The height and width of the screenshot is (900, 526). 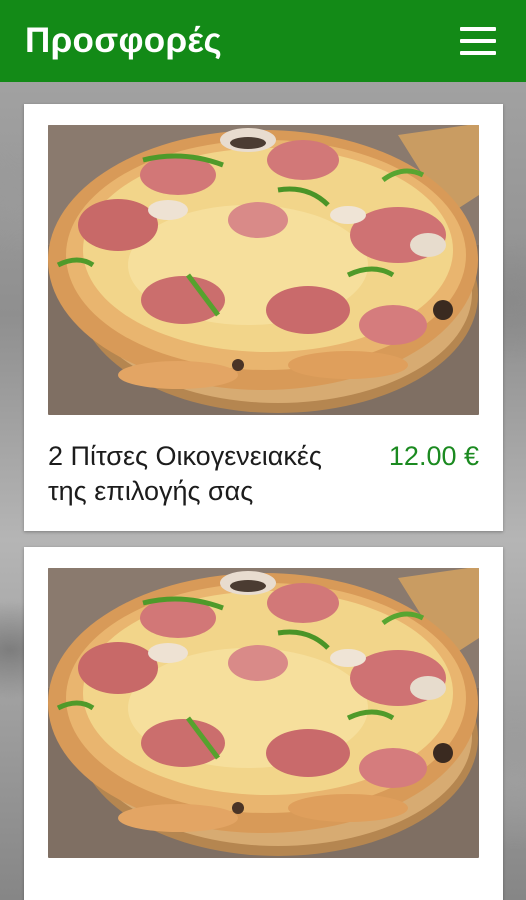 I want to click on page-title: Προσφορές, so click(x=124, y=40).